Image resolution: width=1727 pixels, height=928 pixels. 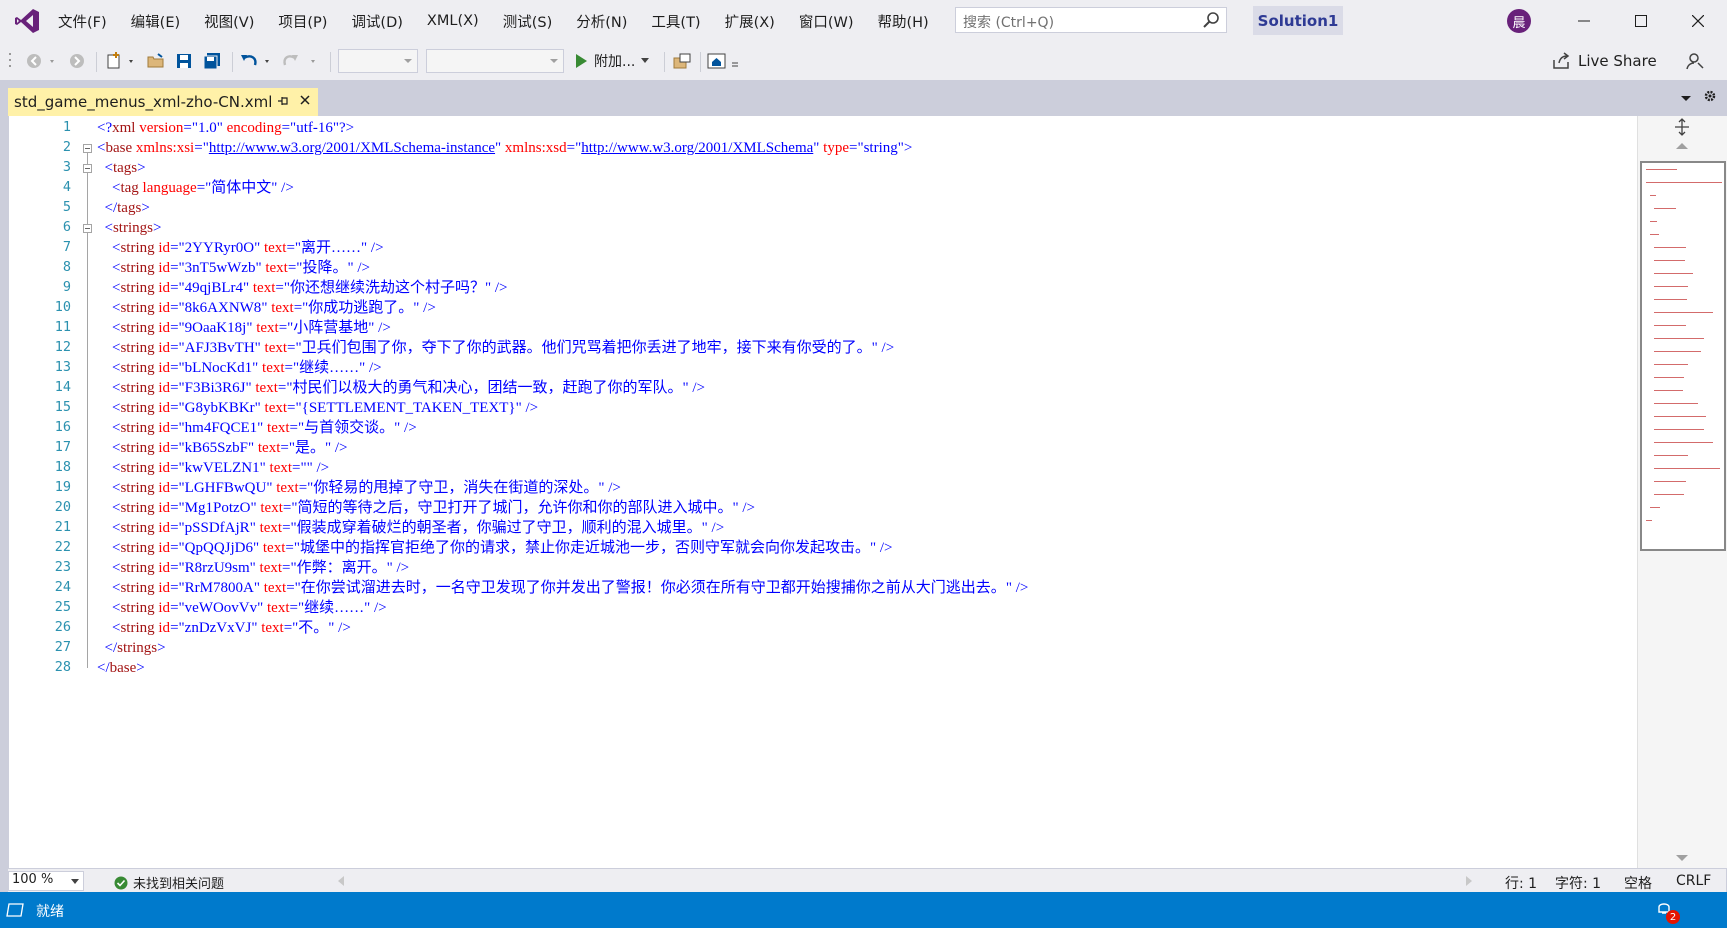 I want to click on search-box: 搜索 (Ctrl+Q), so click(x=1091, y=20).